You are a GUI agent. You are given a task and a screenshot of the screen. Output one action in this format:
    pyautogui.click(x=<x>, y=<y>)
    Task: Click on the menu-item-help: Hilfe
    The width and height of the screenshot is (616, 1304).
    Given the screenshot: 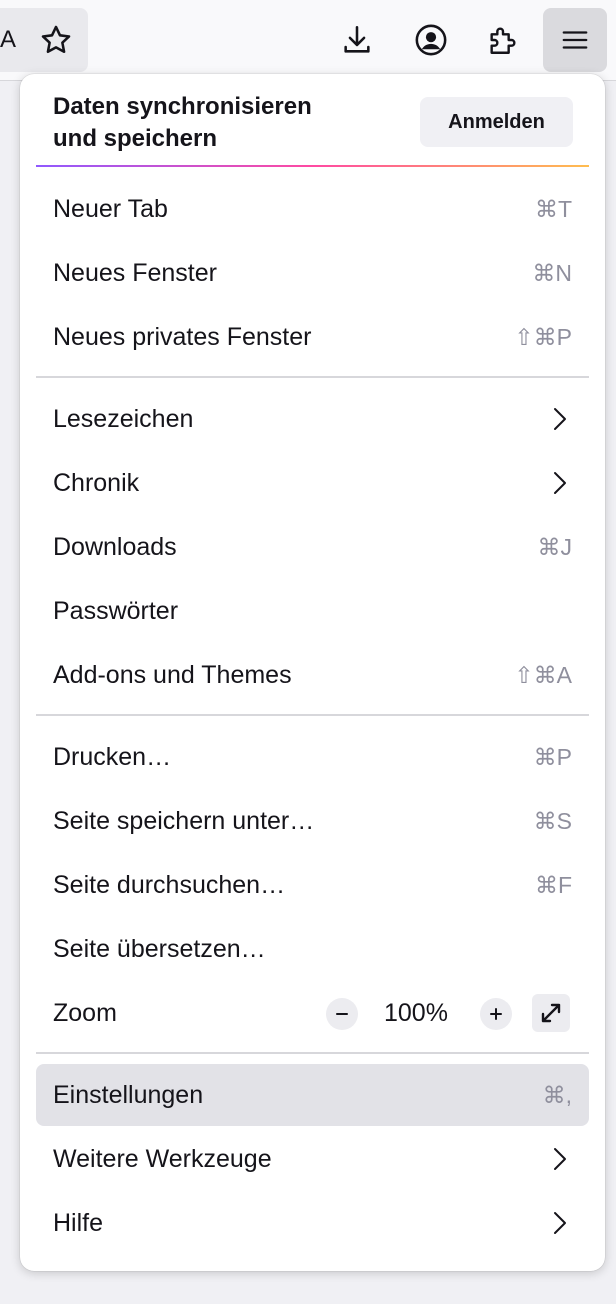 What is the action you would take?
    pyautogui.click(x=312, y=1223)
    